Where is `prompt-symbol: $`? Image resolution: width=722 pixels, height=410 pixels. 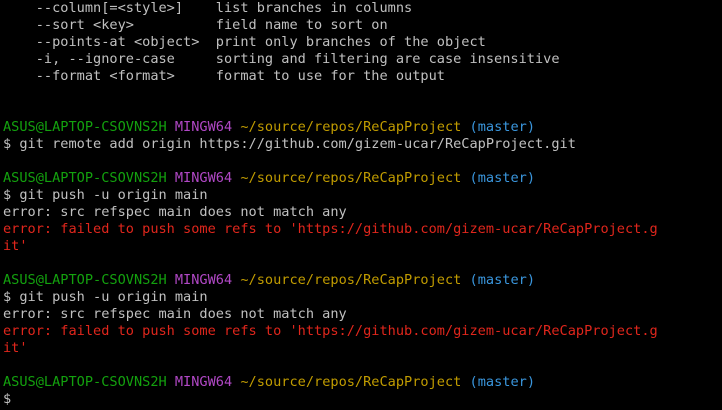
prompt-symbol: $ is located at coordinates (7, 399).